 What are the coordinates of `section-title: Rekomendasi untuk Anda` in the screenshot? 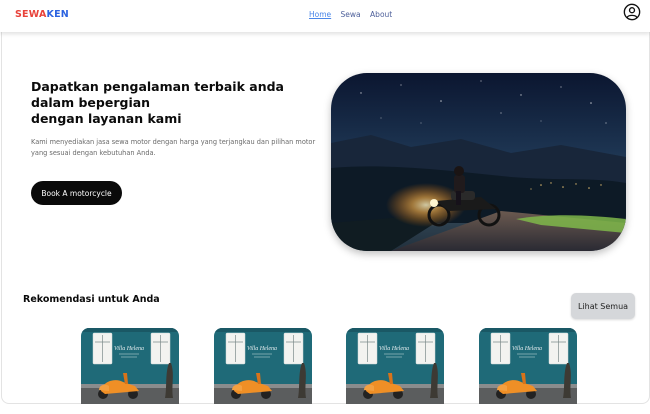 It's located at (91, 299).